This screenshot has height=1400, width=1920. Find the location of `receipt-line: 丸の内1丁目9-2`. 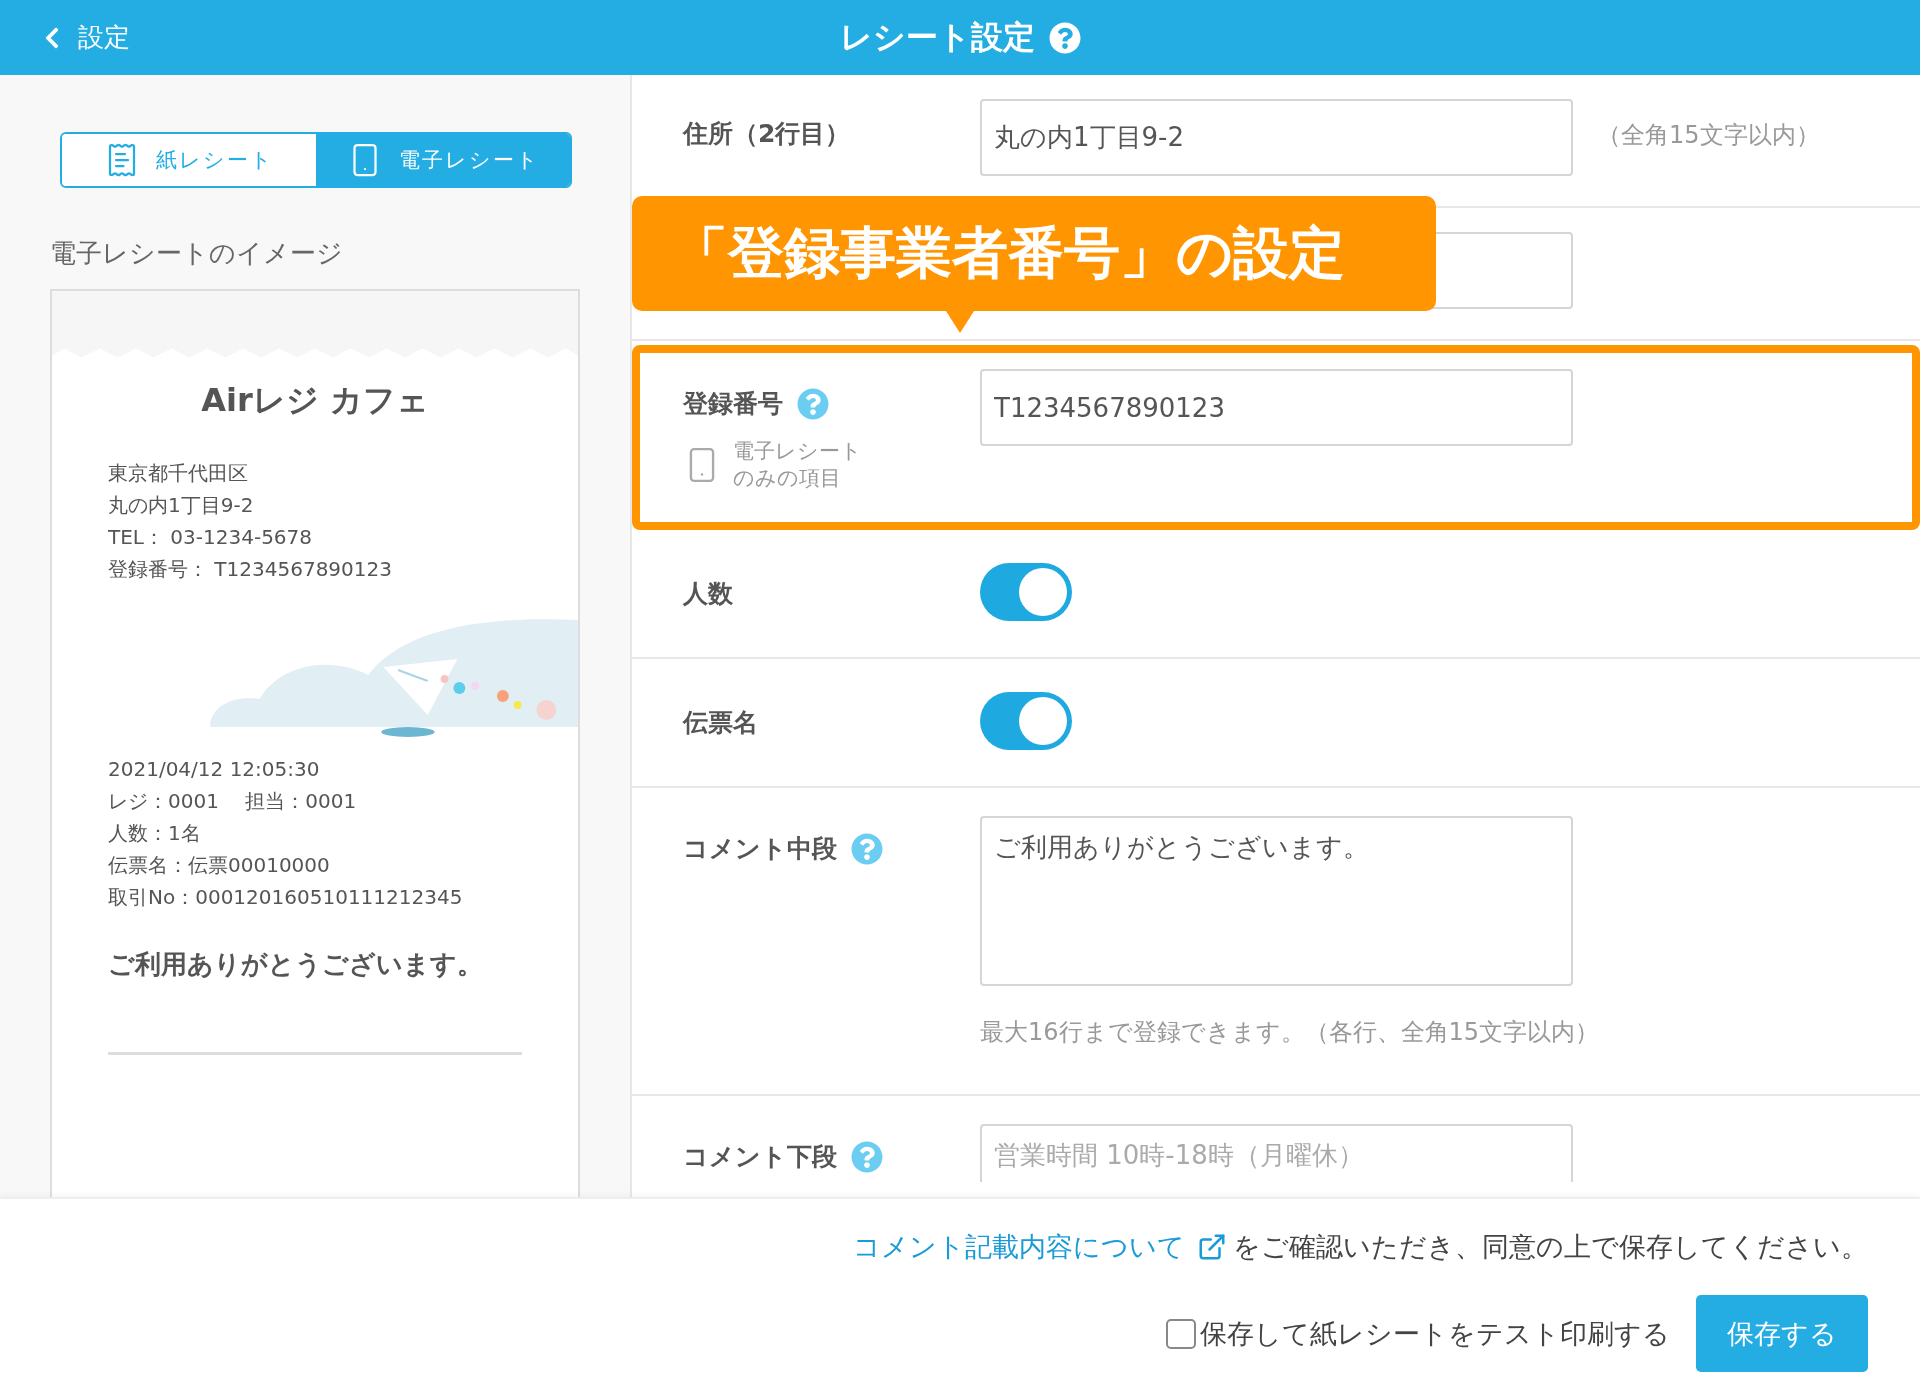

receipt-line: 丸の内1丁目9-2 is located at coordinates (181, 505).